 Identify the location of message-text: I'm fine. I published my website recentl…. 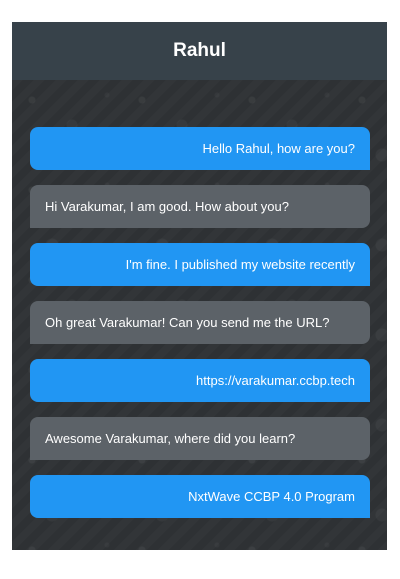
(240, 264).